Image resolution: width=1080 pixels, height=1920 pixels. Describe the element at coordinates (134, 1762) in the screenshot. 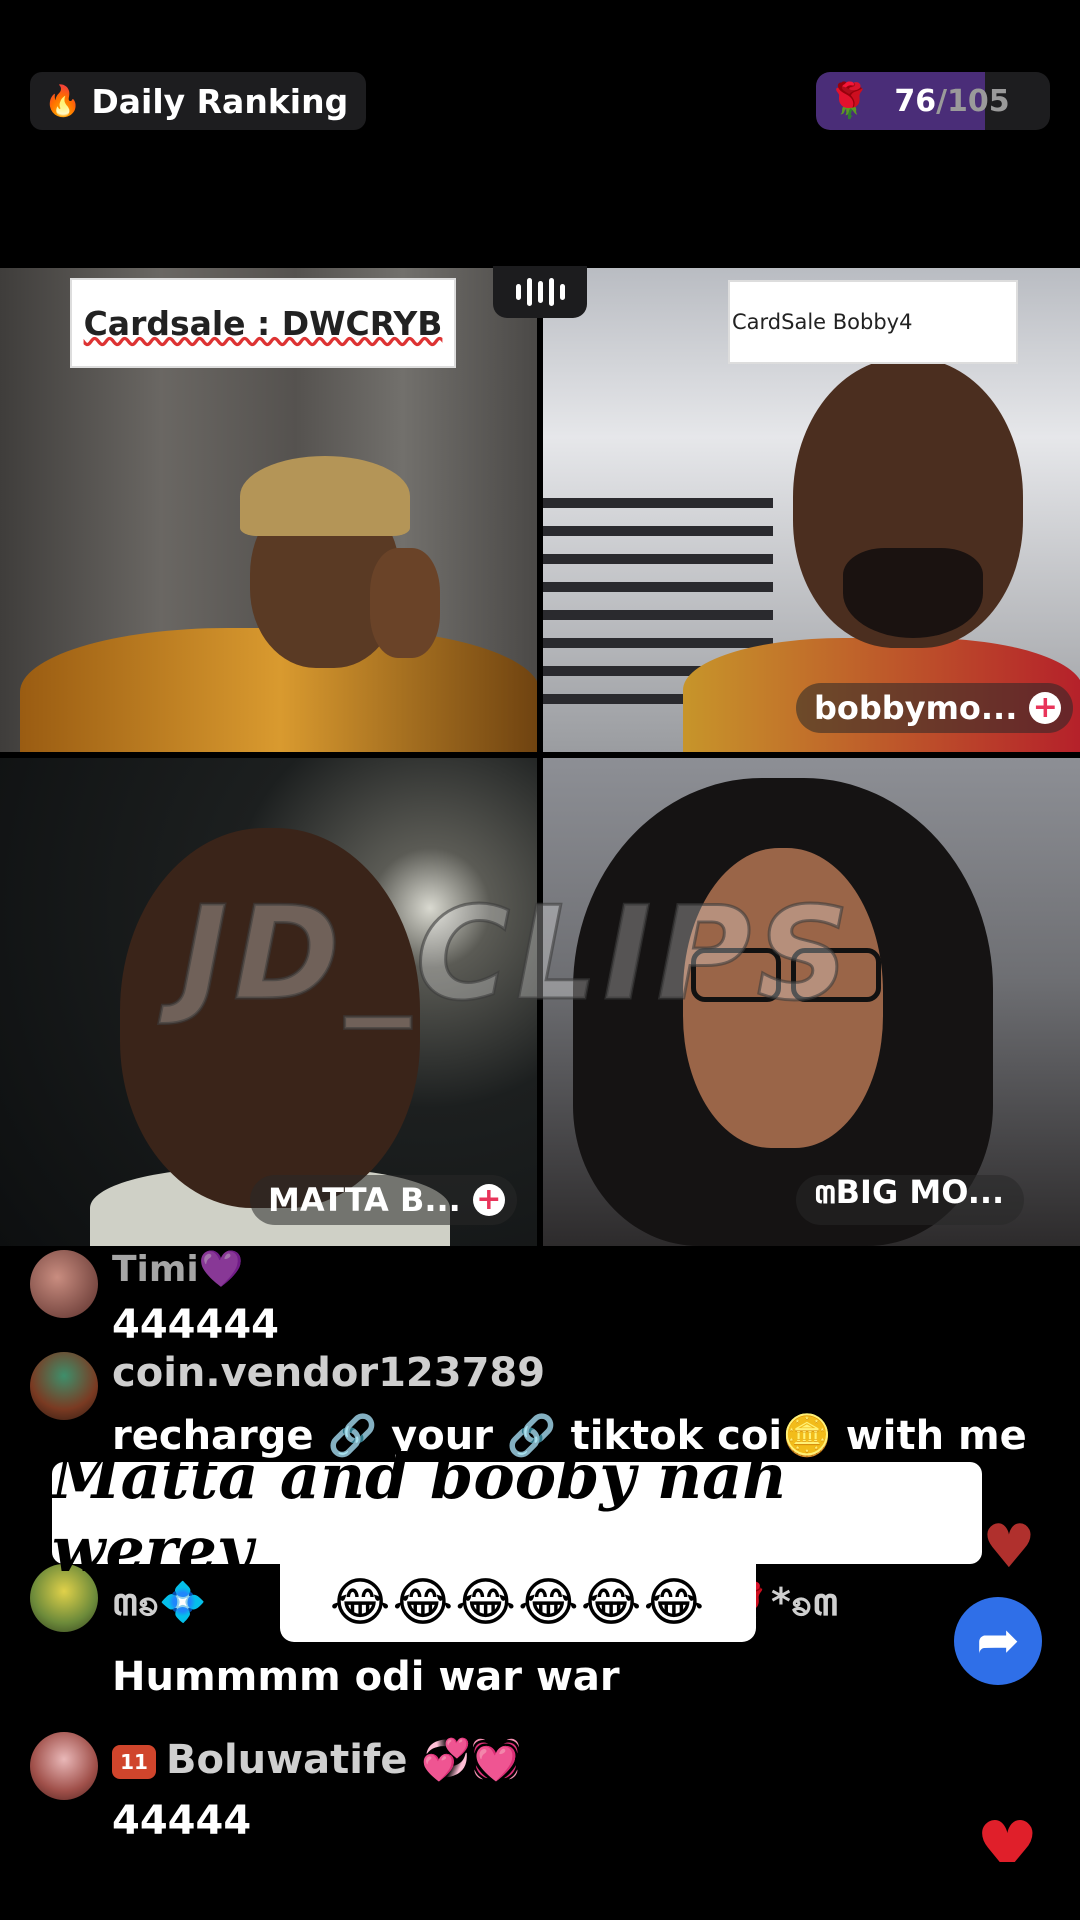

I see `fan-level-badge: 11` at that location.